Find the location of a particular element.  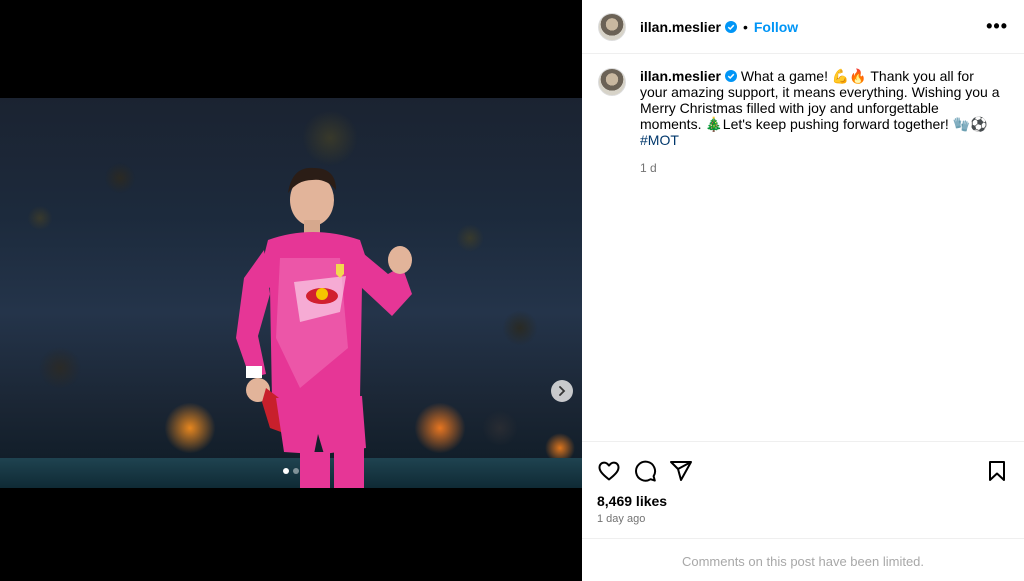

chevron-right-icon is located at coordinates (562, 391).